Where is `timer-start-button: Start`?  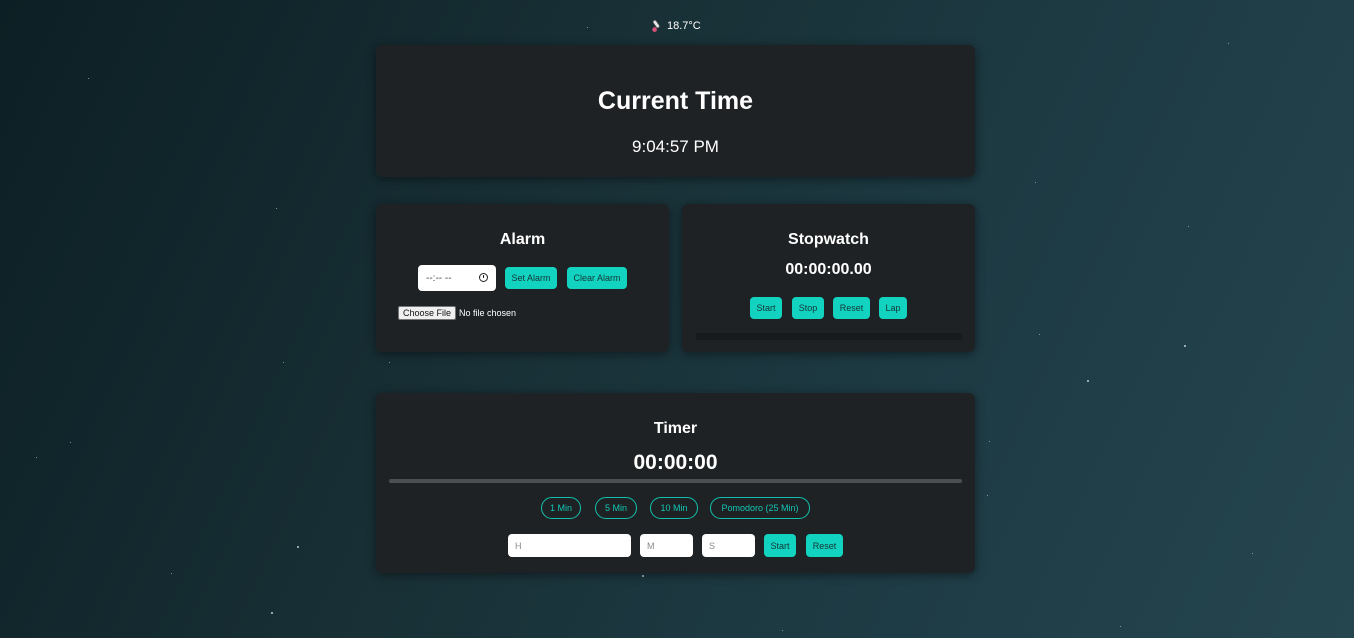
timer-start-button: Start is located at coordinates (780, 545).